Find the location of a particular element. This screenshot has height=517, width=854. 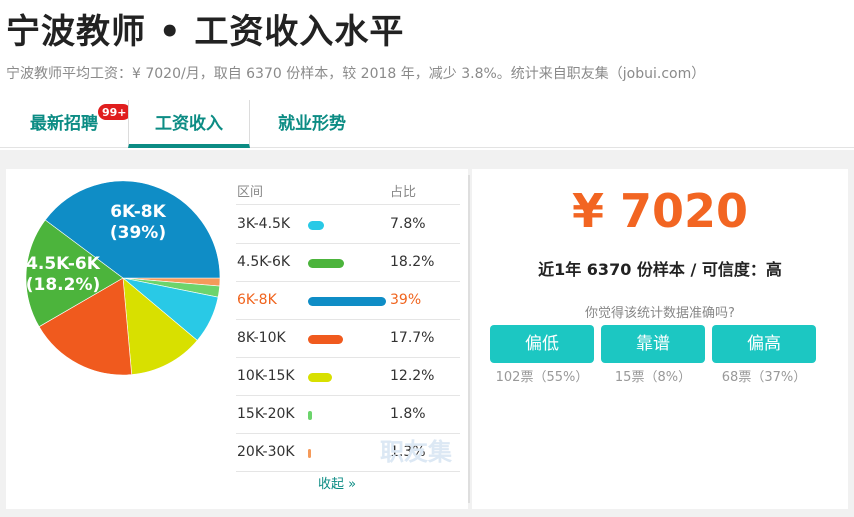

row-pct: 1.8% is located at coordinates (408, 414).